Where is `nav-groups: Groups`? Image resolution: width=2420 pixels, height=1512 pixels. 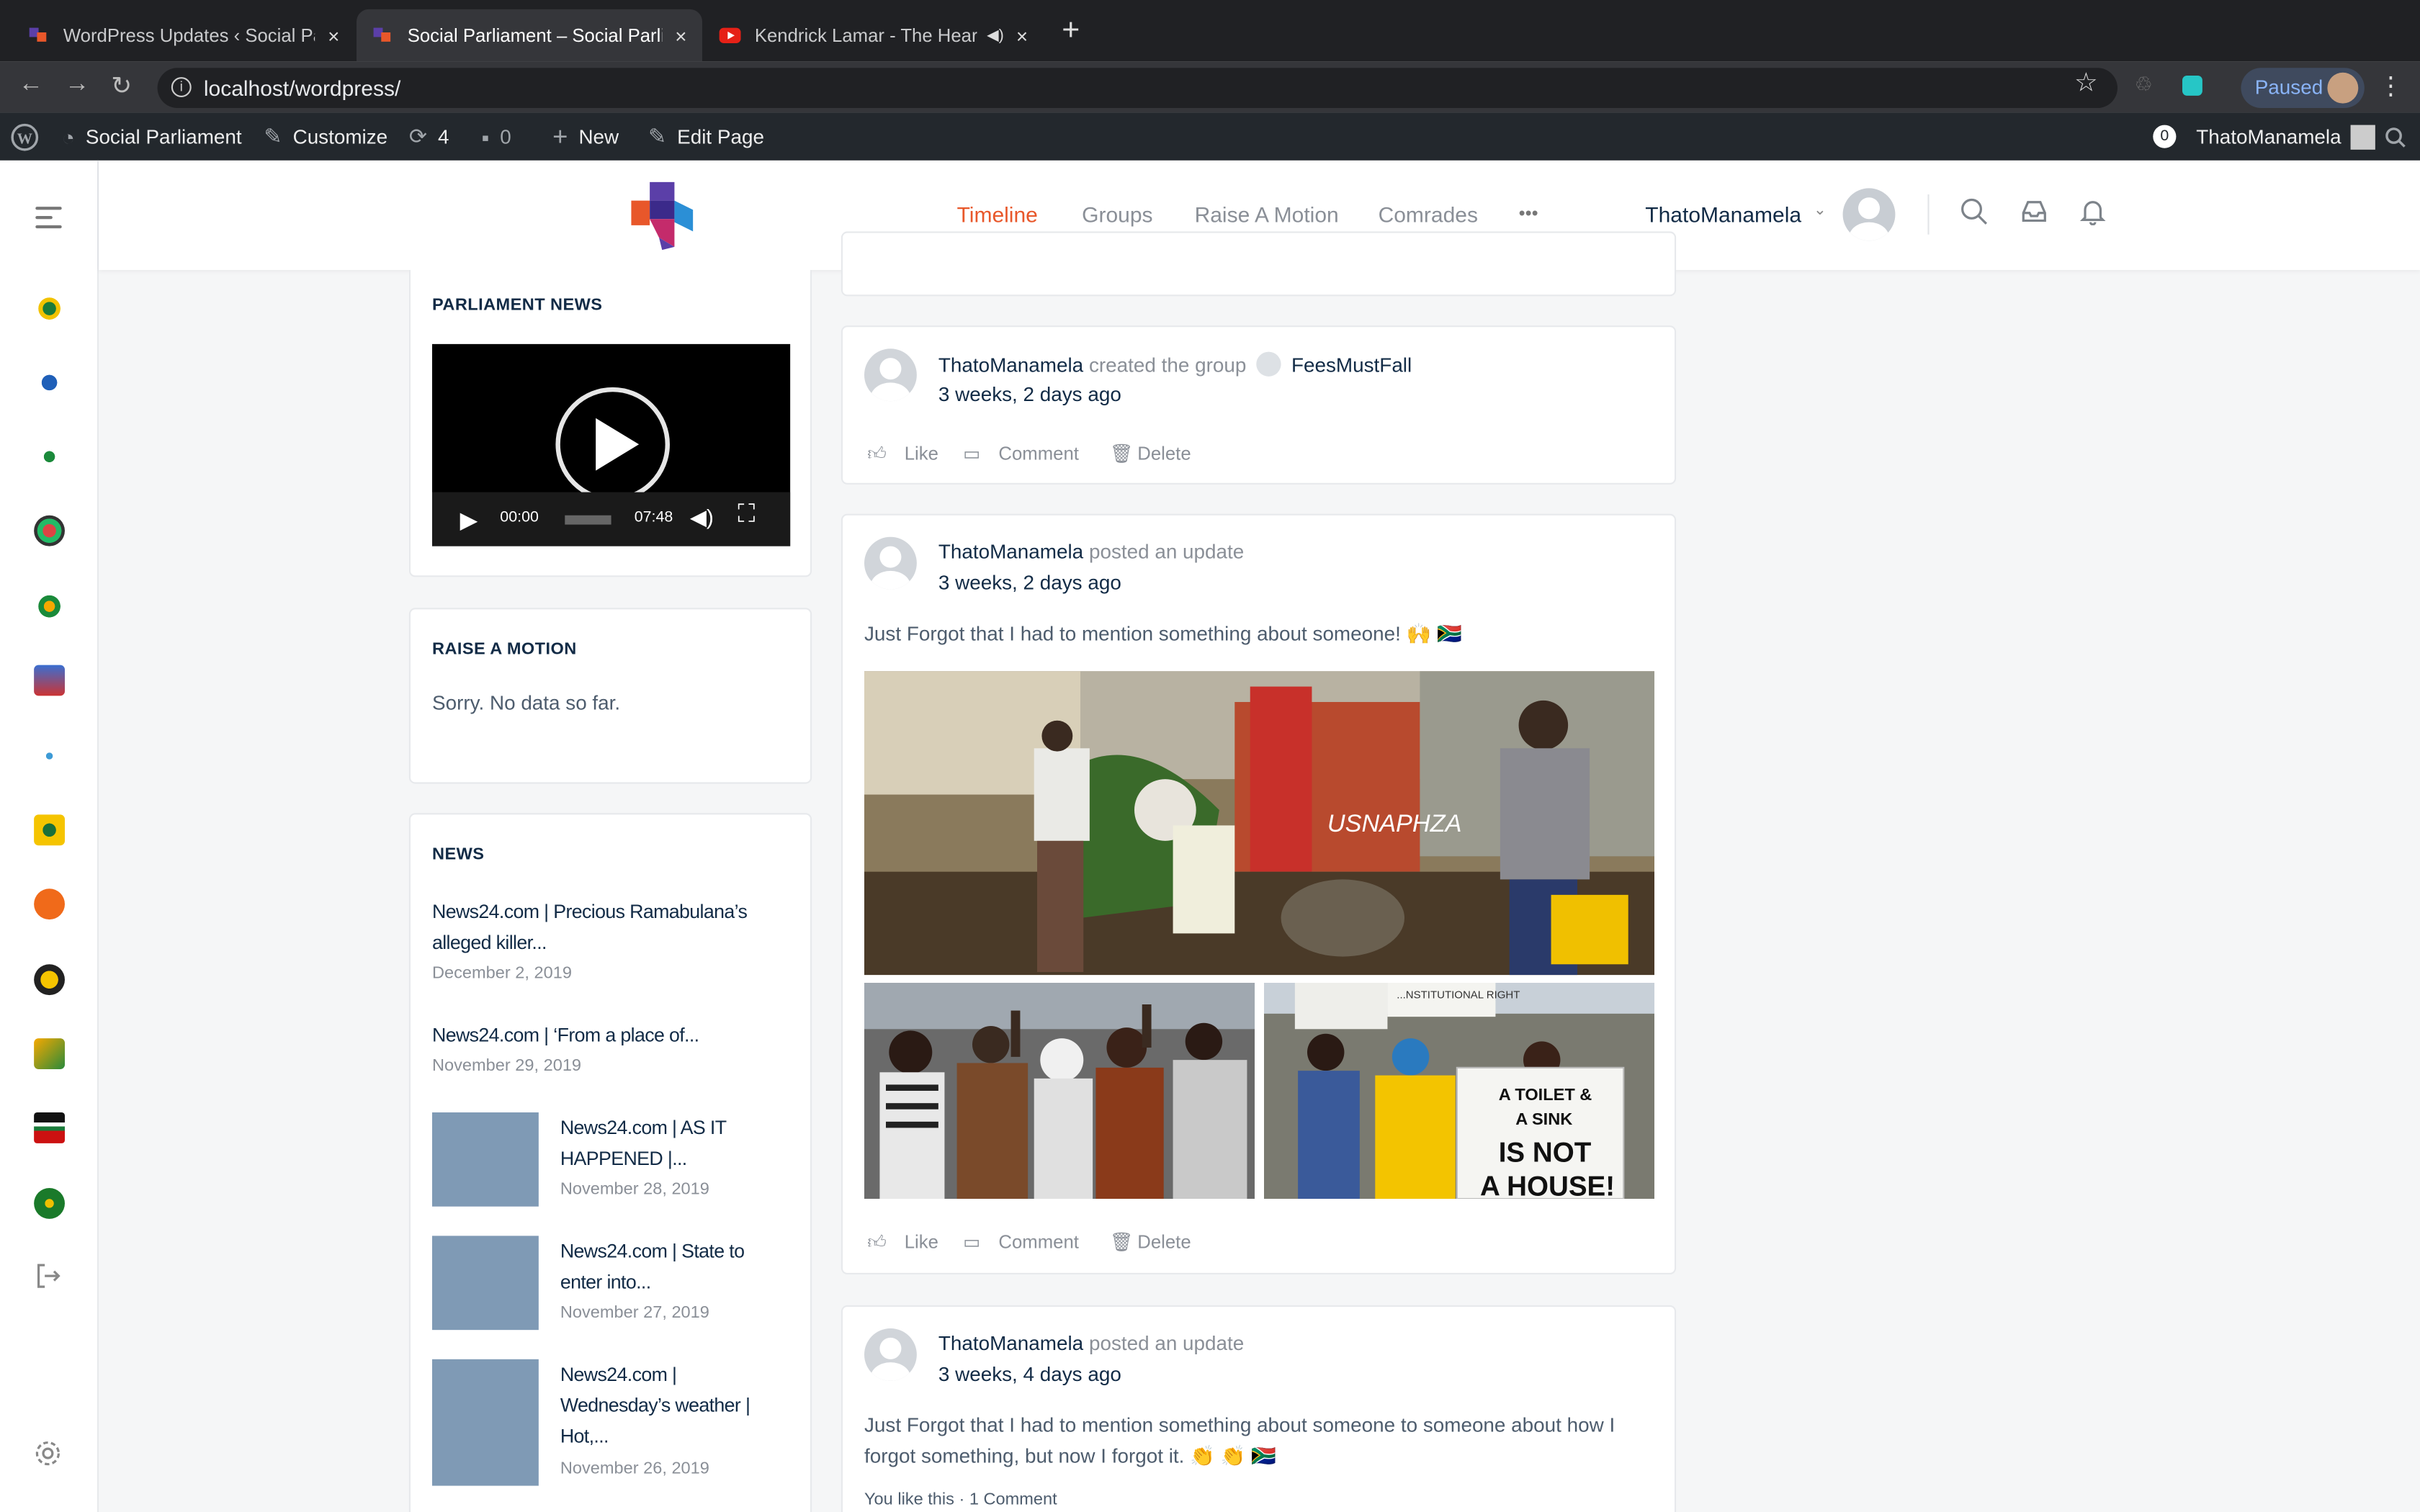
nav-groups: Groups is located at coordinates (1117, 214).